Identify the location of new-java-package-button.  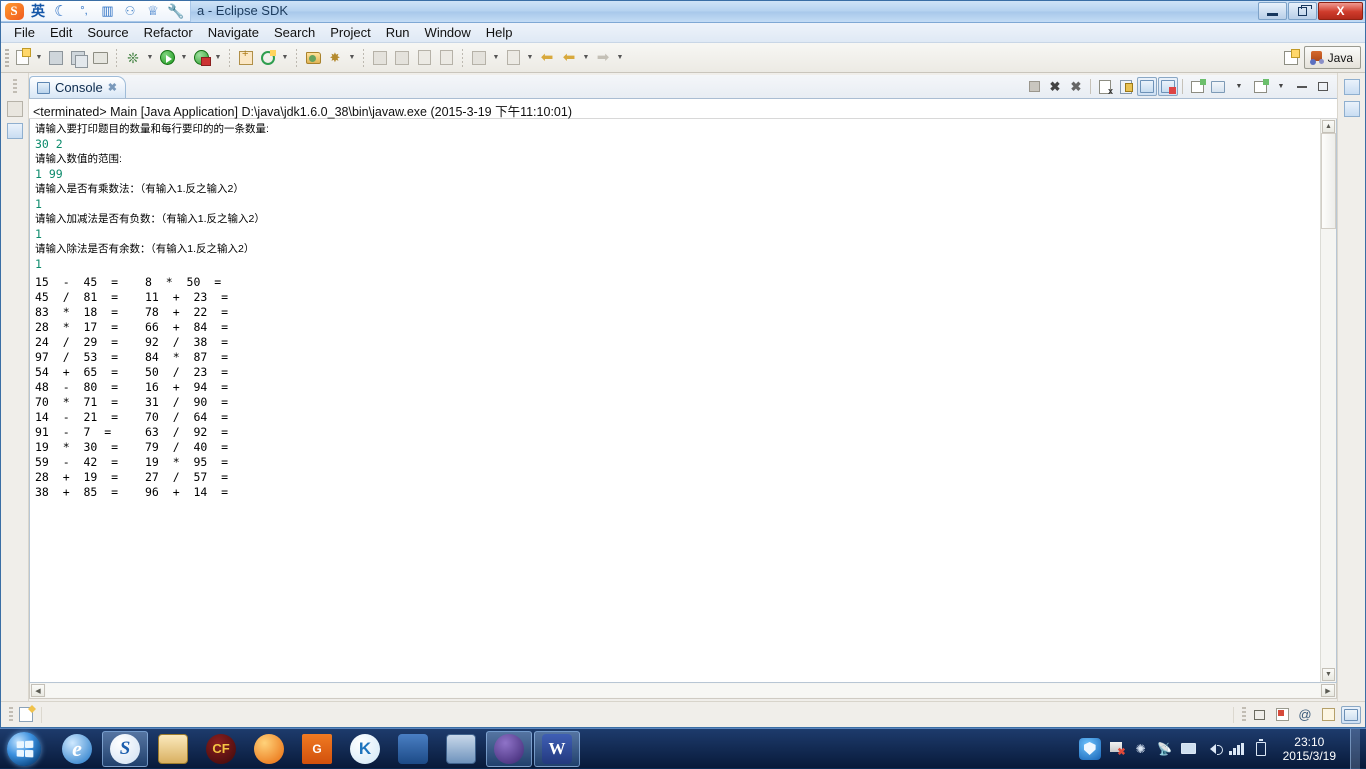
(246, 58).